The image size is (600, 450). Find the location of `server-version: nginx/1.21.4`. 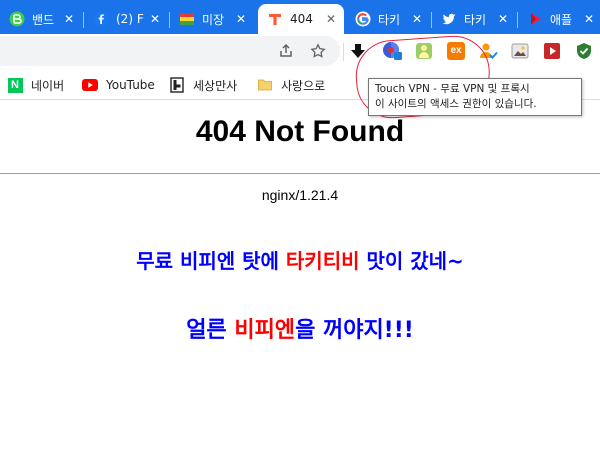

server-version: nginx/1.21.4 is located at coordinates (300, 195).